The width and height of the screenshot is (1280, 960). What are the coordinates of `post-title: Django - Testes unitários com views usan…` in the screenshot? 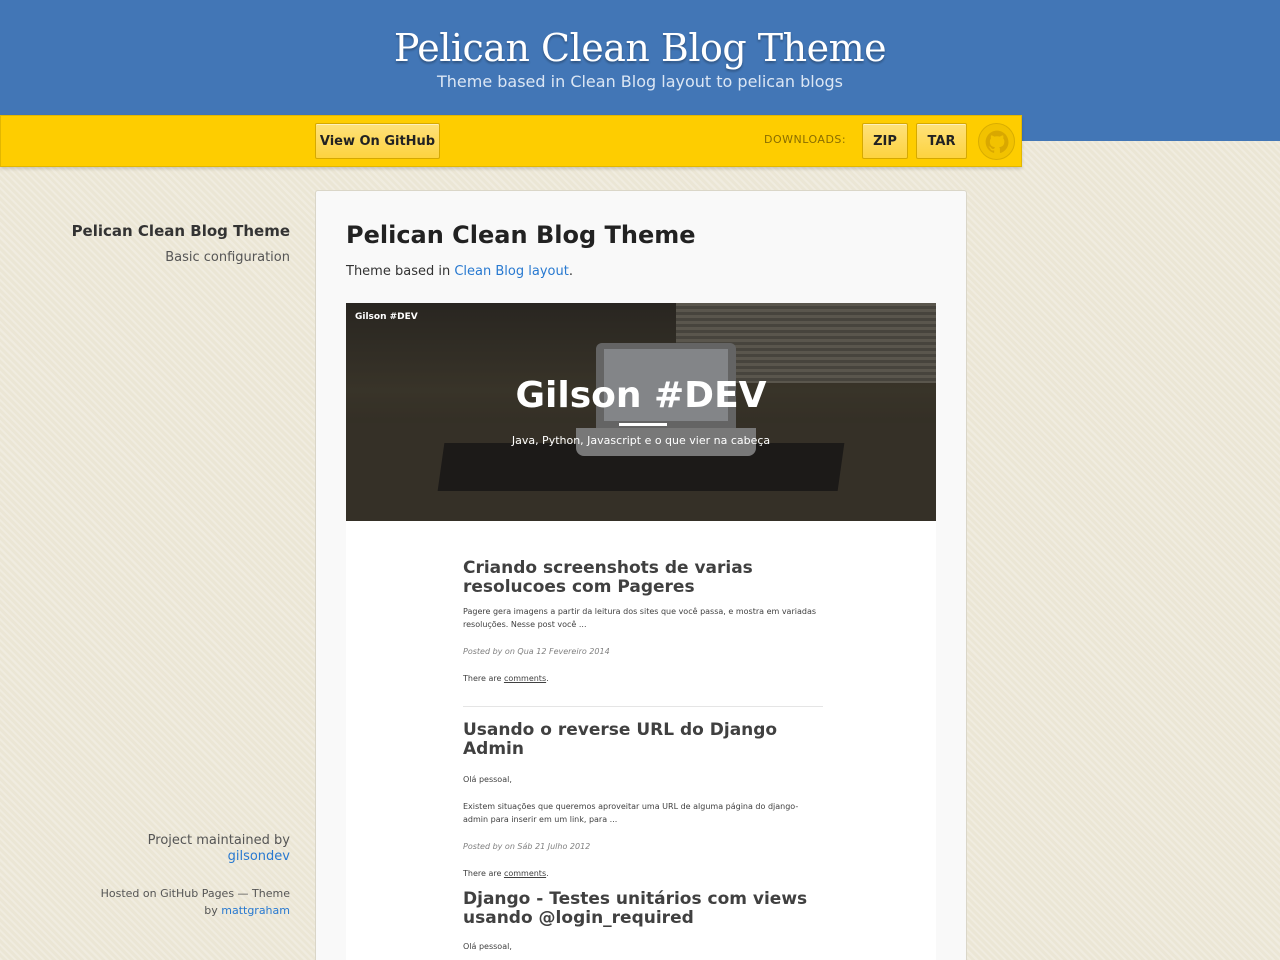 It's located at (635, 908).